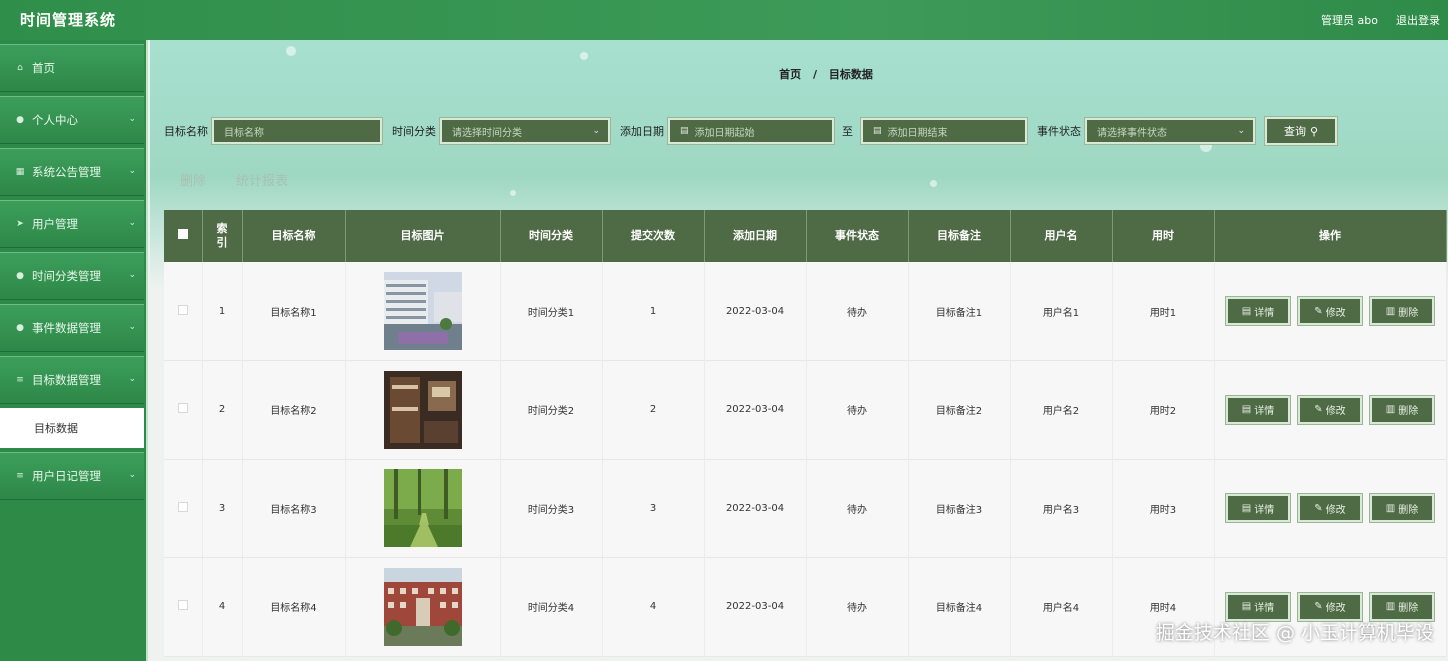 Image resolution: width=1448 pixels, height=661 pixels. Describe the element at coordinates (1061, 508) in the screenshot. I see `cell-username: 用户名3` at that location.